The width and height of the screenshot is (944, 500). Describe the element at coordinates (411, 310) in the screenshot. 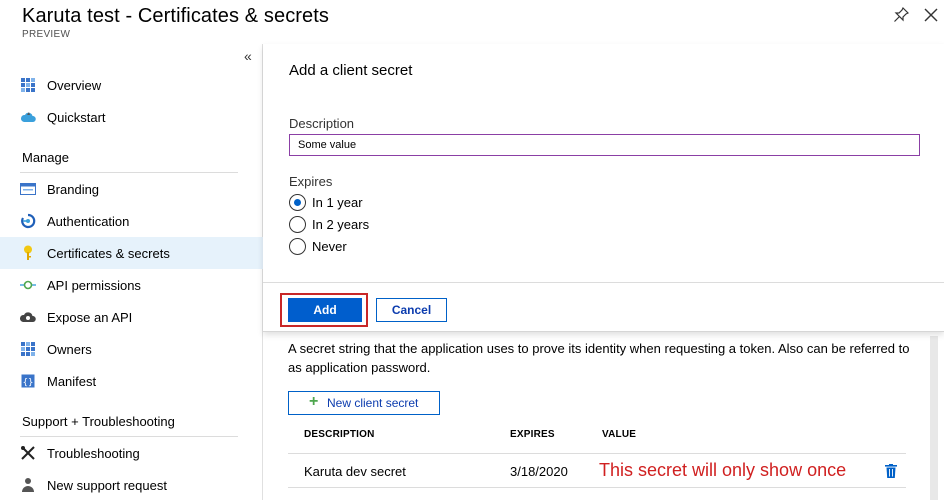

I see `cancel-button: Cancel` at that location.